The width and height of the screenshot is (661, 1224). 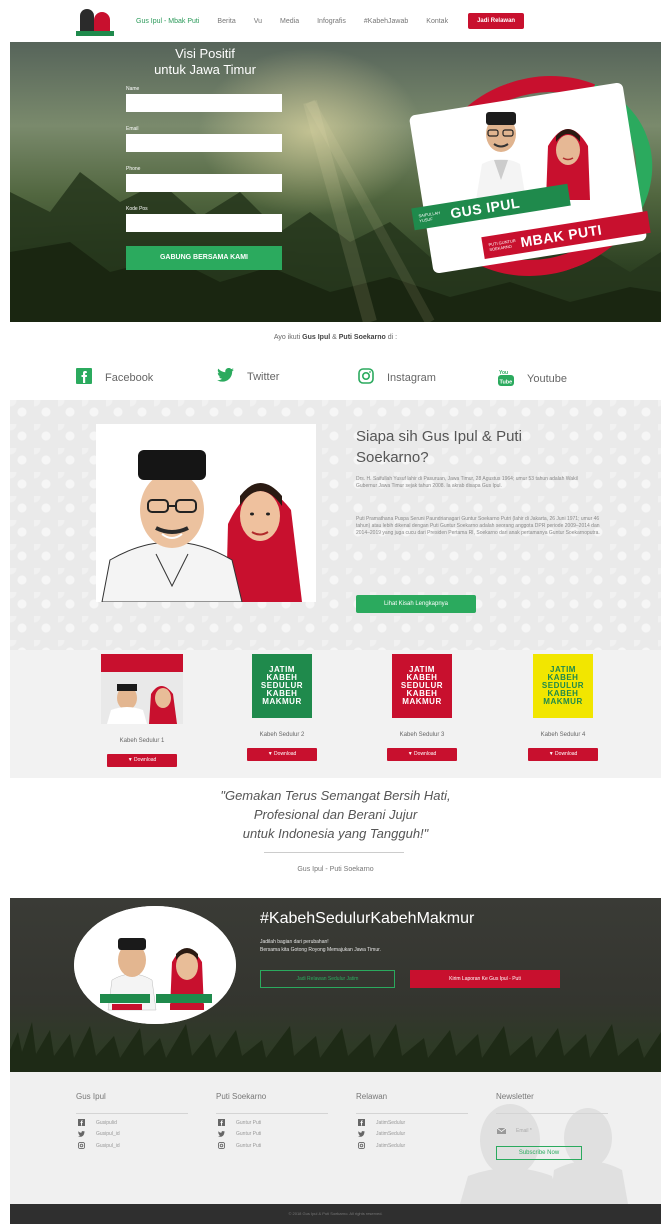 What do you see at coordinates (142, 741) in the screenshot?
I see `download-title: Kabeh Sedulur 1` at bounding box center [142, 741].